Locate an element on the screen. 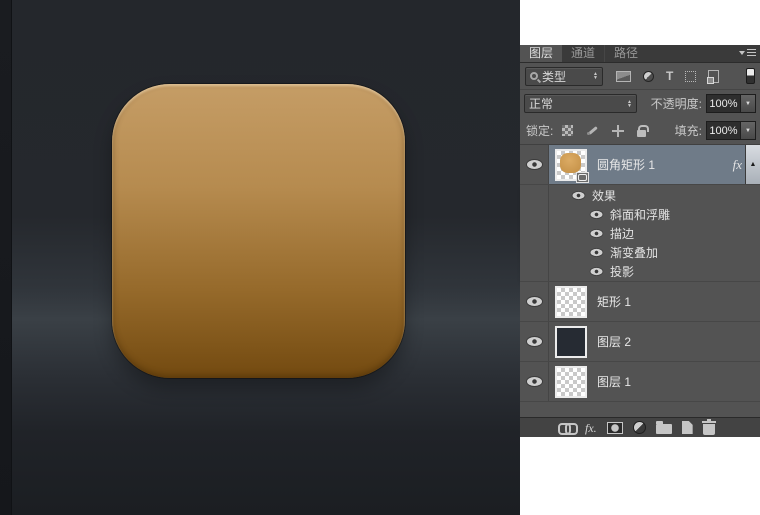 Image resolution: width=760 pixels, height=515 pixels. effect-row-stroke: 描边 is located at coordinates (640, 233).